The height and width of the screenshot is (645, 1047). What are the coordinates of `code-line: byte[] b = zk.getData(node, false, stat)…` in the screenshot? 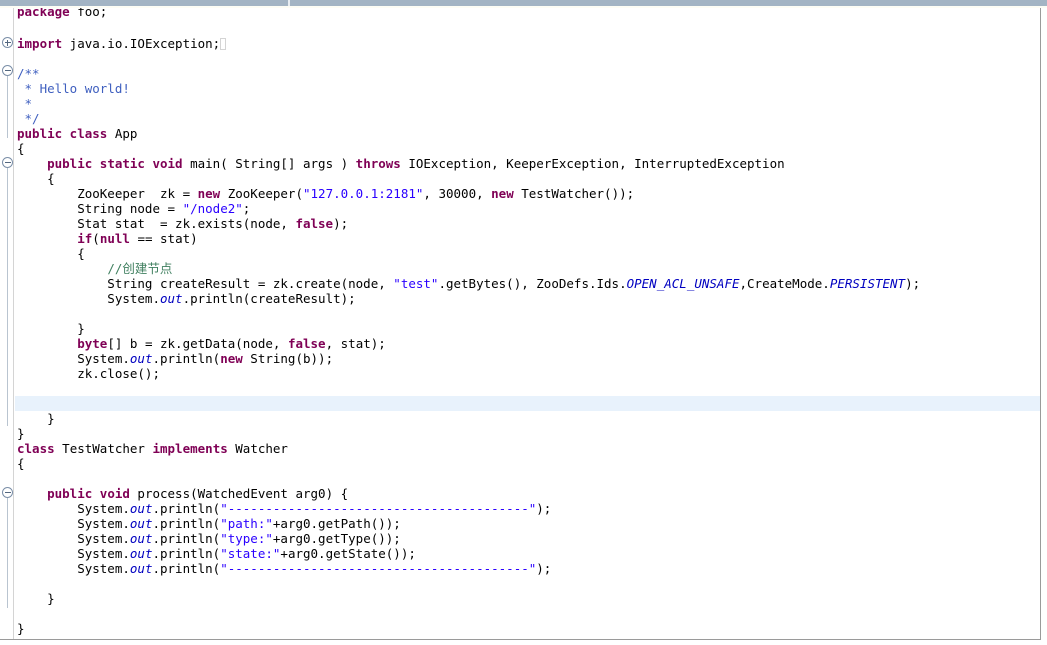 It's located at (201, 343).